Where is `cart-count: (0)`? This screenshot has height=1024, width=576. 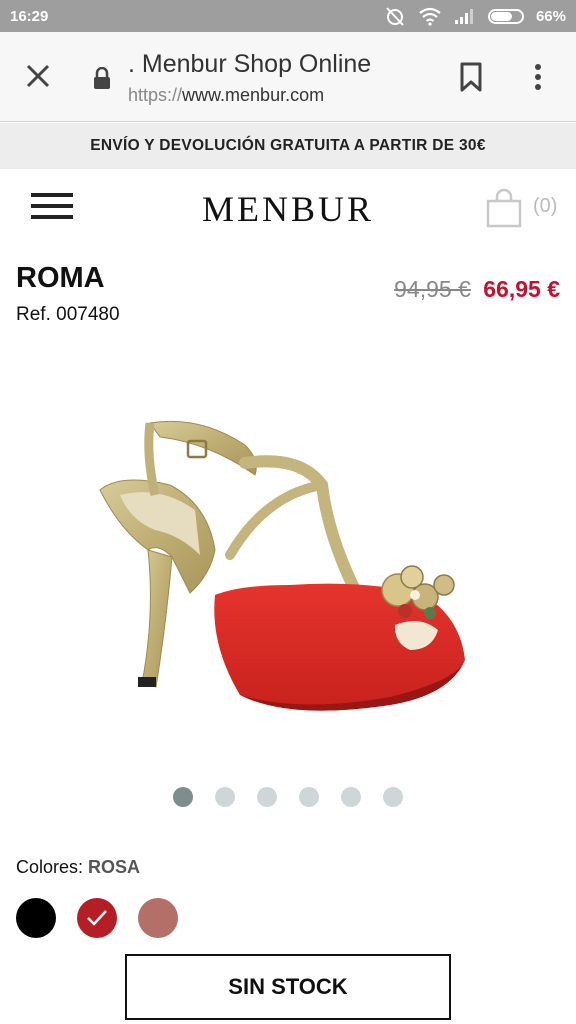
cart-count: (0) is located at coordinates (545, 206).